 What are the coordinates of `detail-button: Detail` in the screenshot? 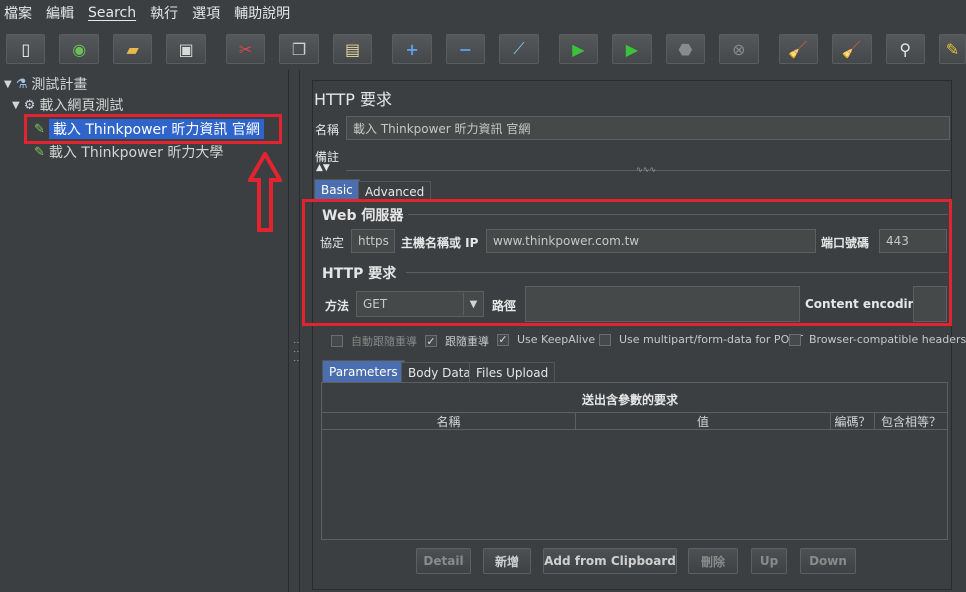 It's located at (443, 561).